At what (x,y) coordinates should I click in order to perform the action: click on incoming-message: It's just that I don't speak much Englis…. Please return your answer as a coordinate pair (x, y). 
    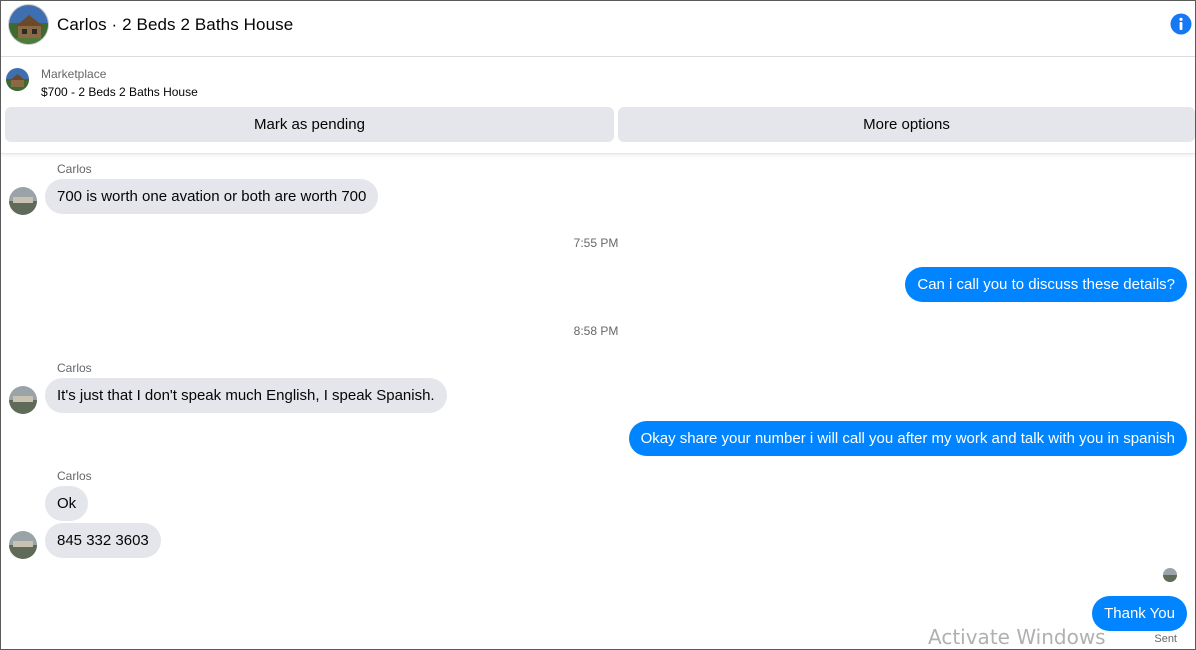
    Looking at the image, I should click on (246, 395).